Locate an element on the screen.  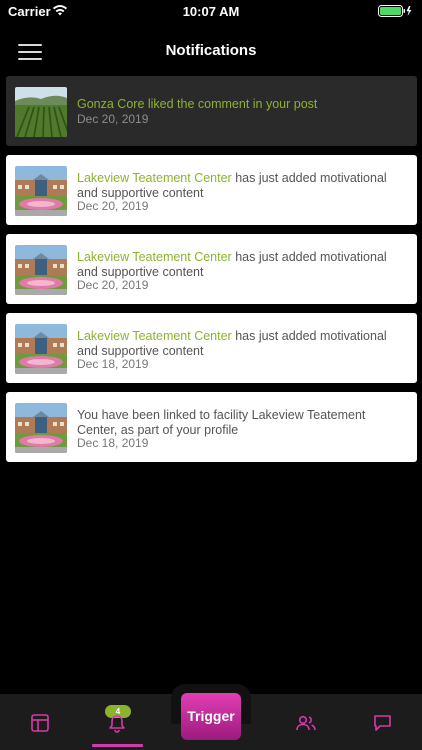
trigger-button: Trigger is located at coordinates (211, 716).